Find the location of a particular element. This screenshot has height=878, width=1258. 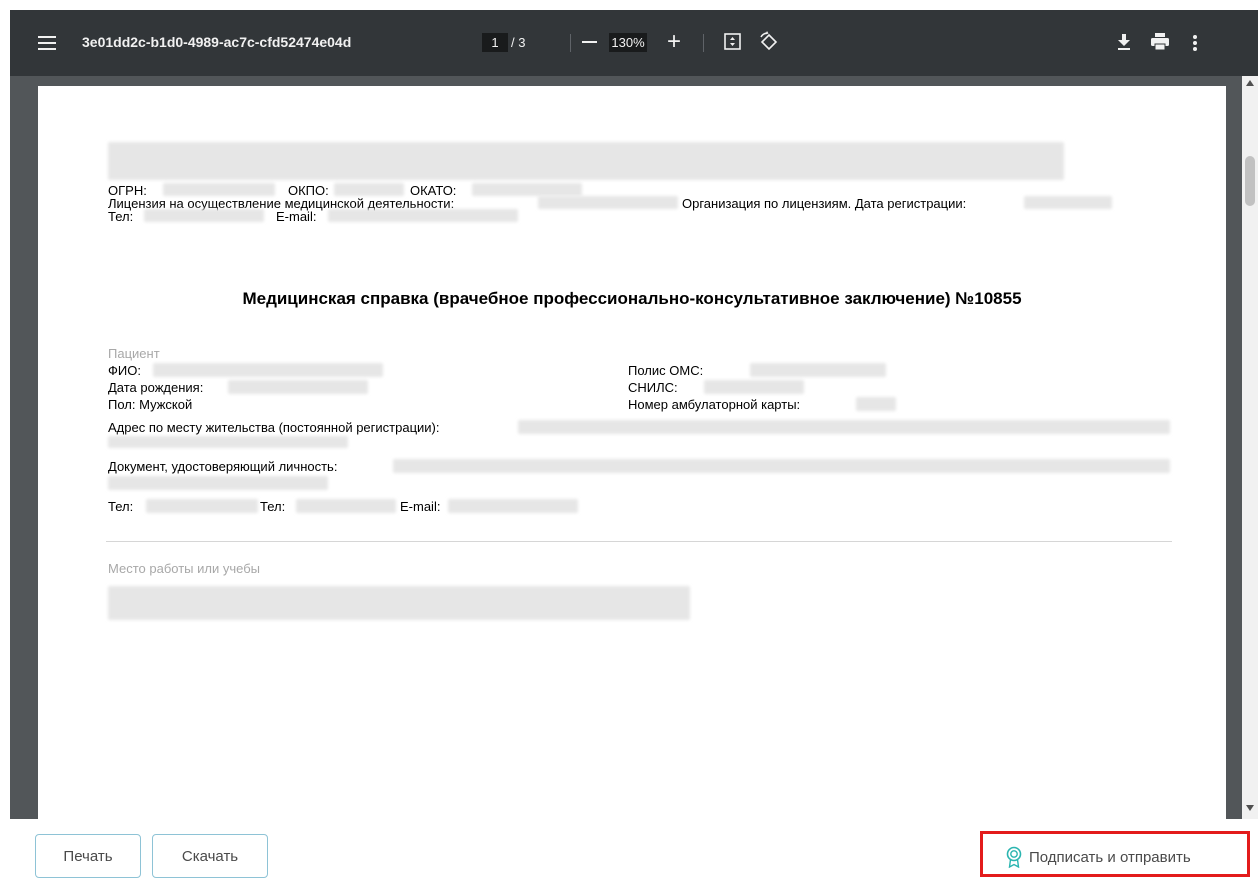

dob-label: Дата рождения: is located at coordinates (156, 387).